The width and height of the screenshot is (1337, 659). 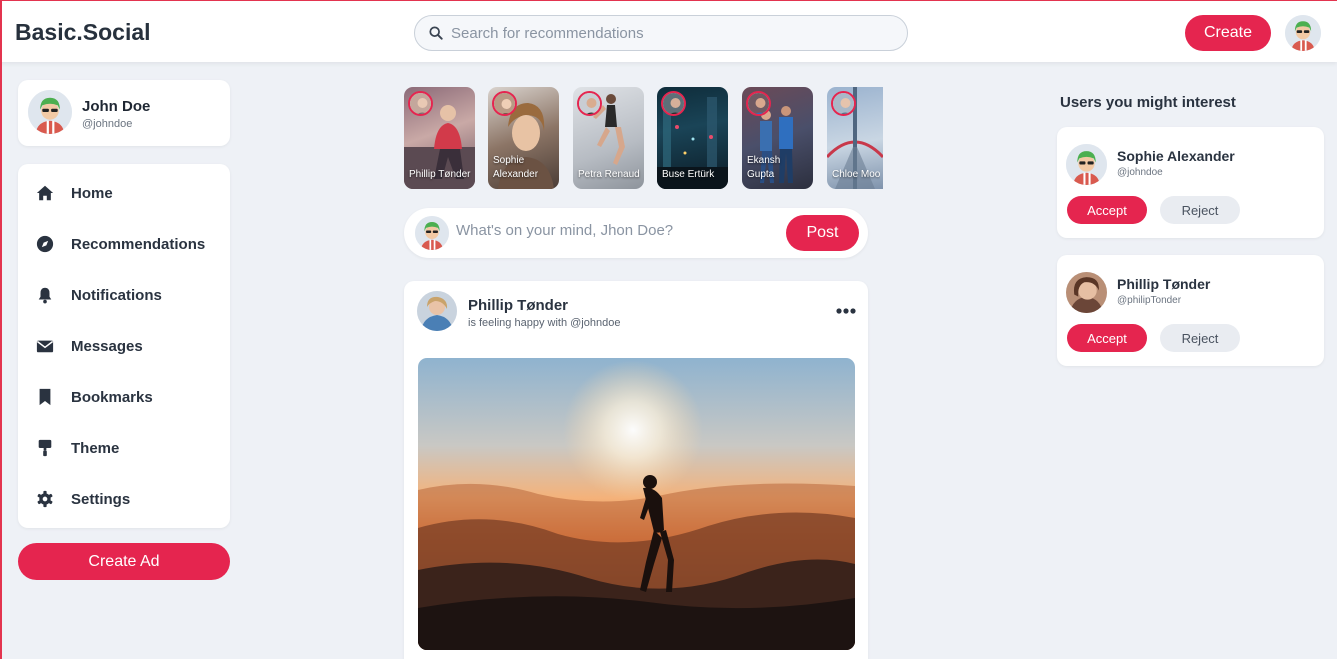 What do you see at coordinates (101, 499) in the screenshot?
I see `sidebar-item-label: Settings` at bounding box center [101, 499].